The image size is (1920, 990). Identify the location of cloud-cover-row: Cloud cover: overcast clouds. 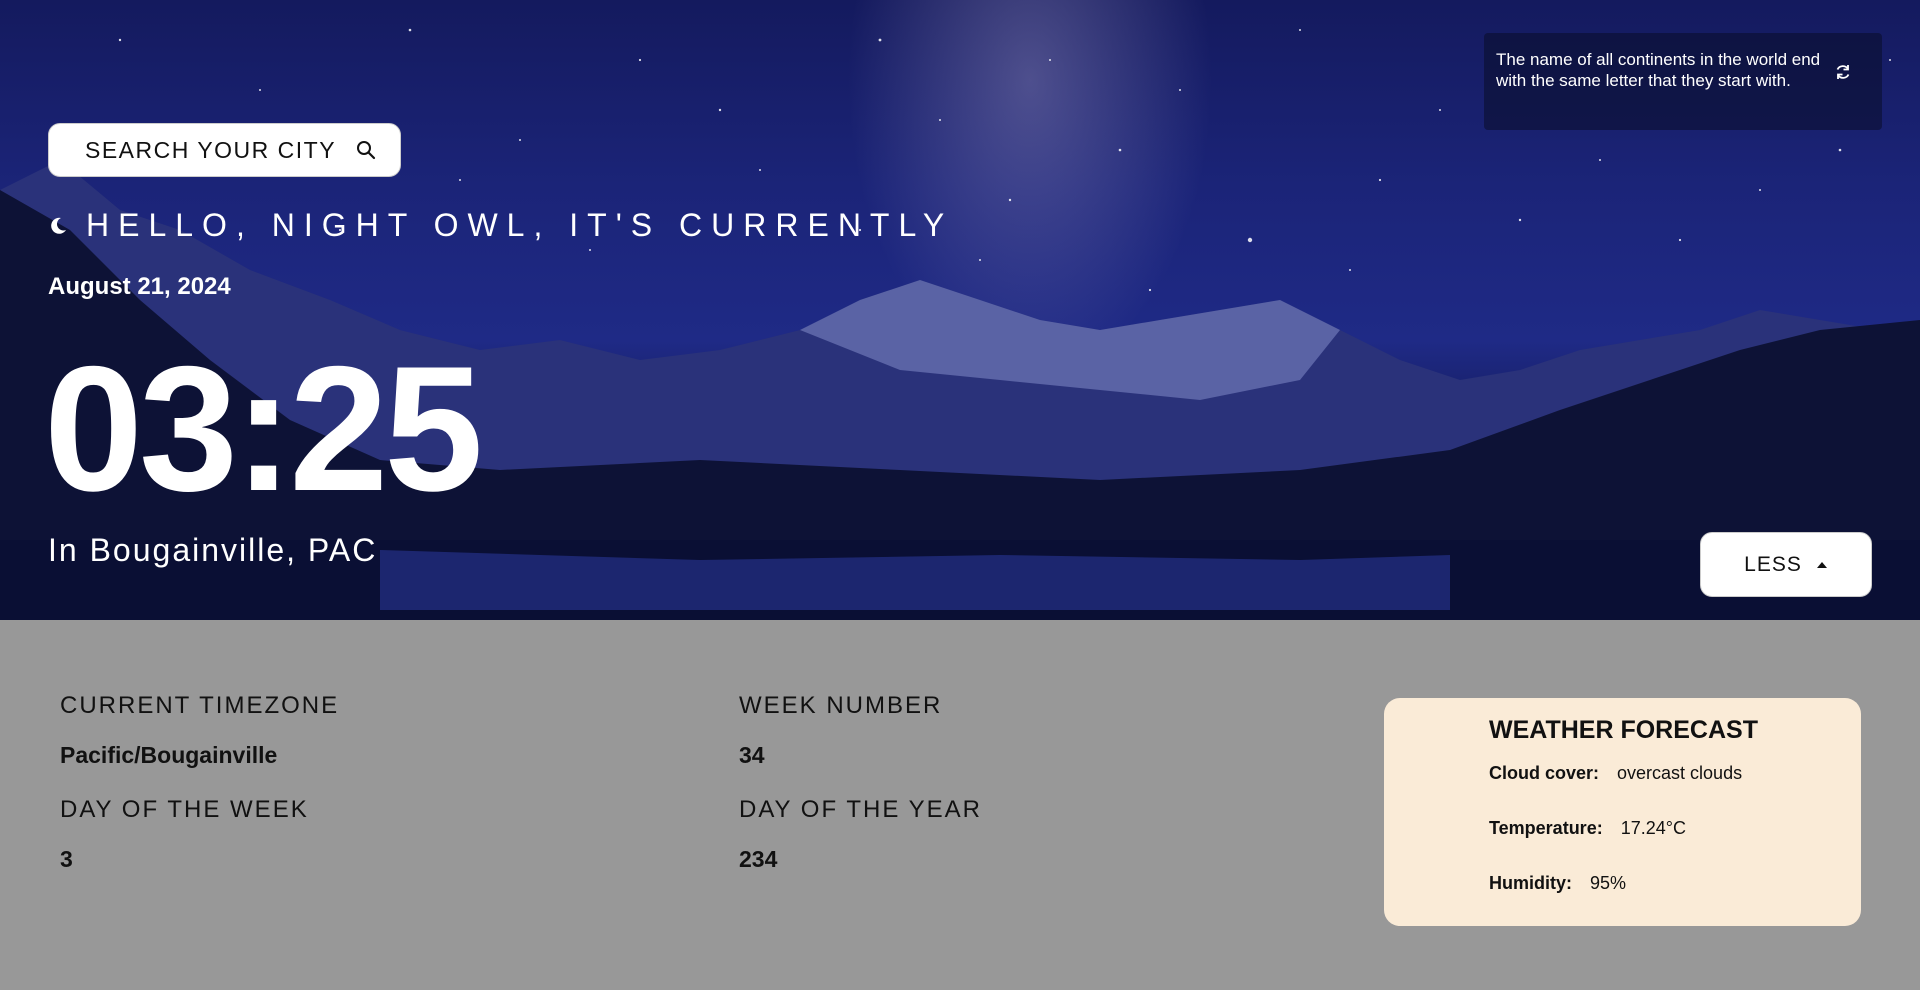
(1675, 790).